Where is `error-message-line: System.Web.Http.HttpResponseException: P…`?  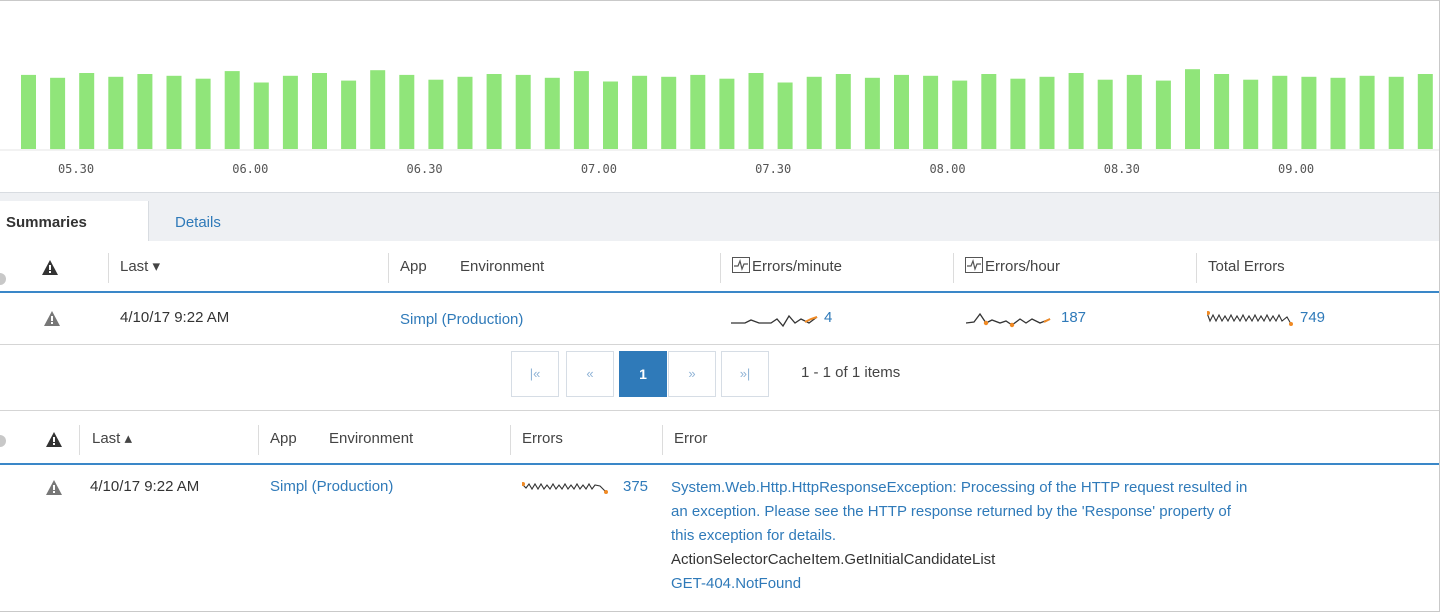 error-message-line: System.Web.Http.HttpResponseException: P… is located at coordinates (959, 488).